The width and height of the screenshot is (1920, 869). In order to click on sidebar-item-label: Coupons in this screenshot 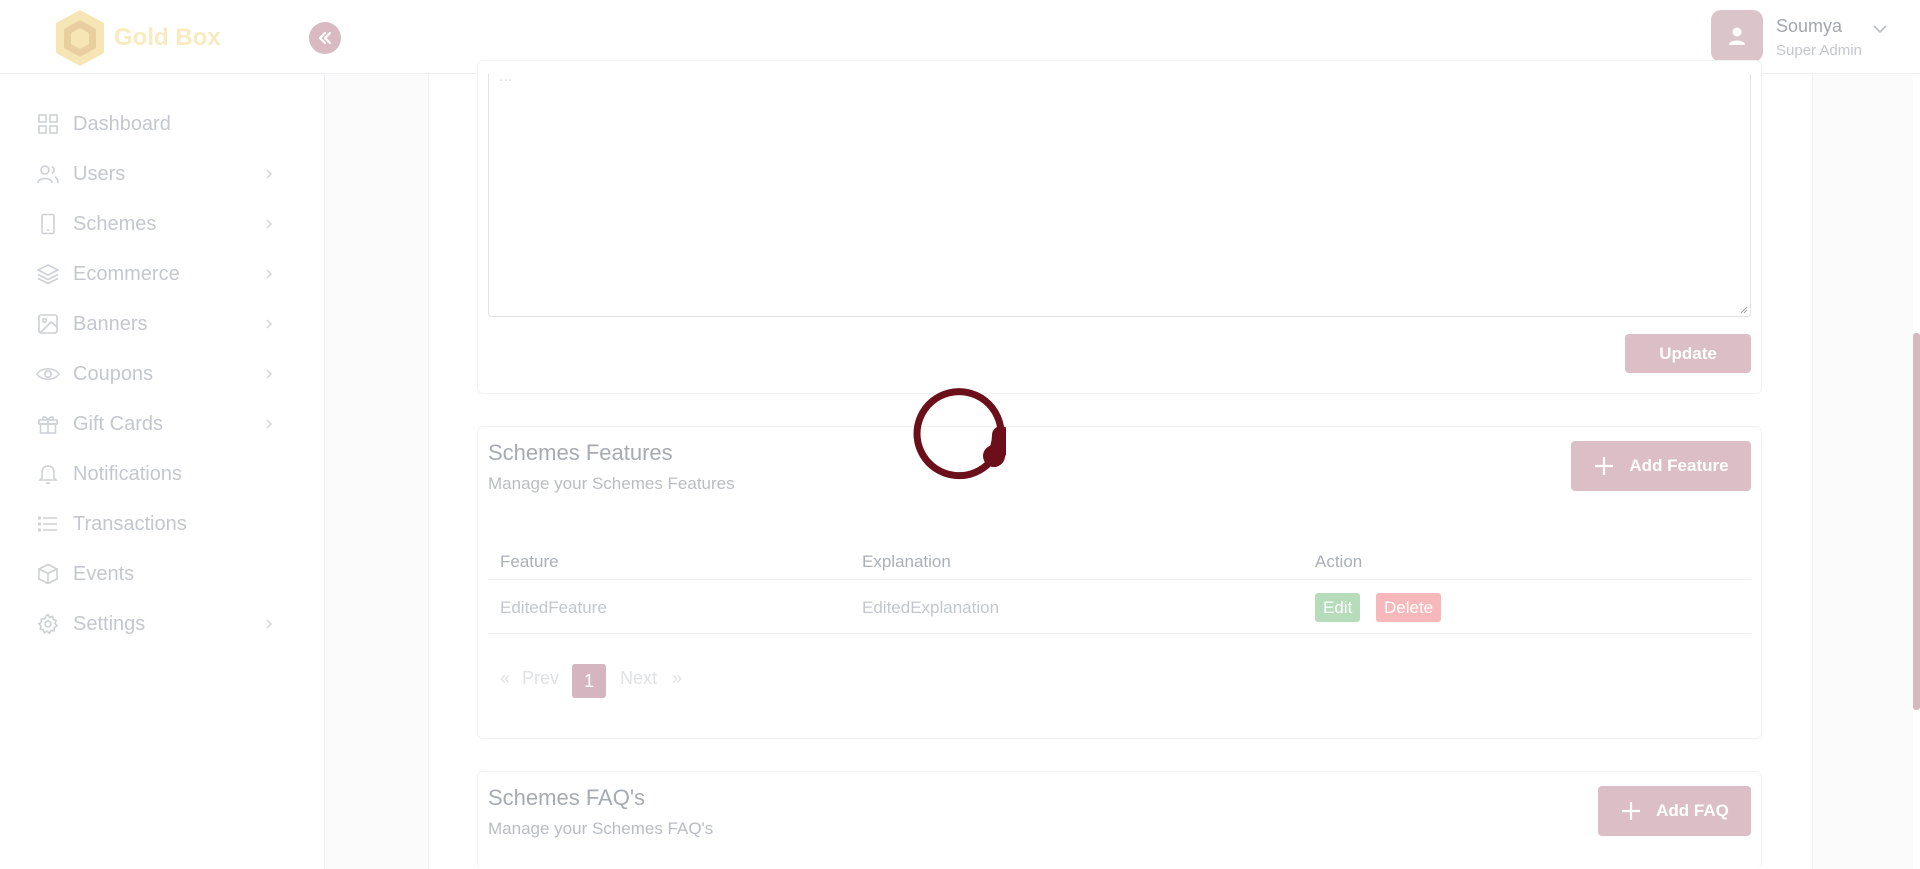, I will do `click(113, 373)`.